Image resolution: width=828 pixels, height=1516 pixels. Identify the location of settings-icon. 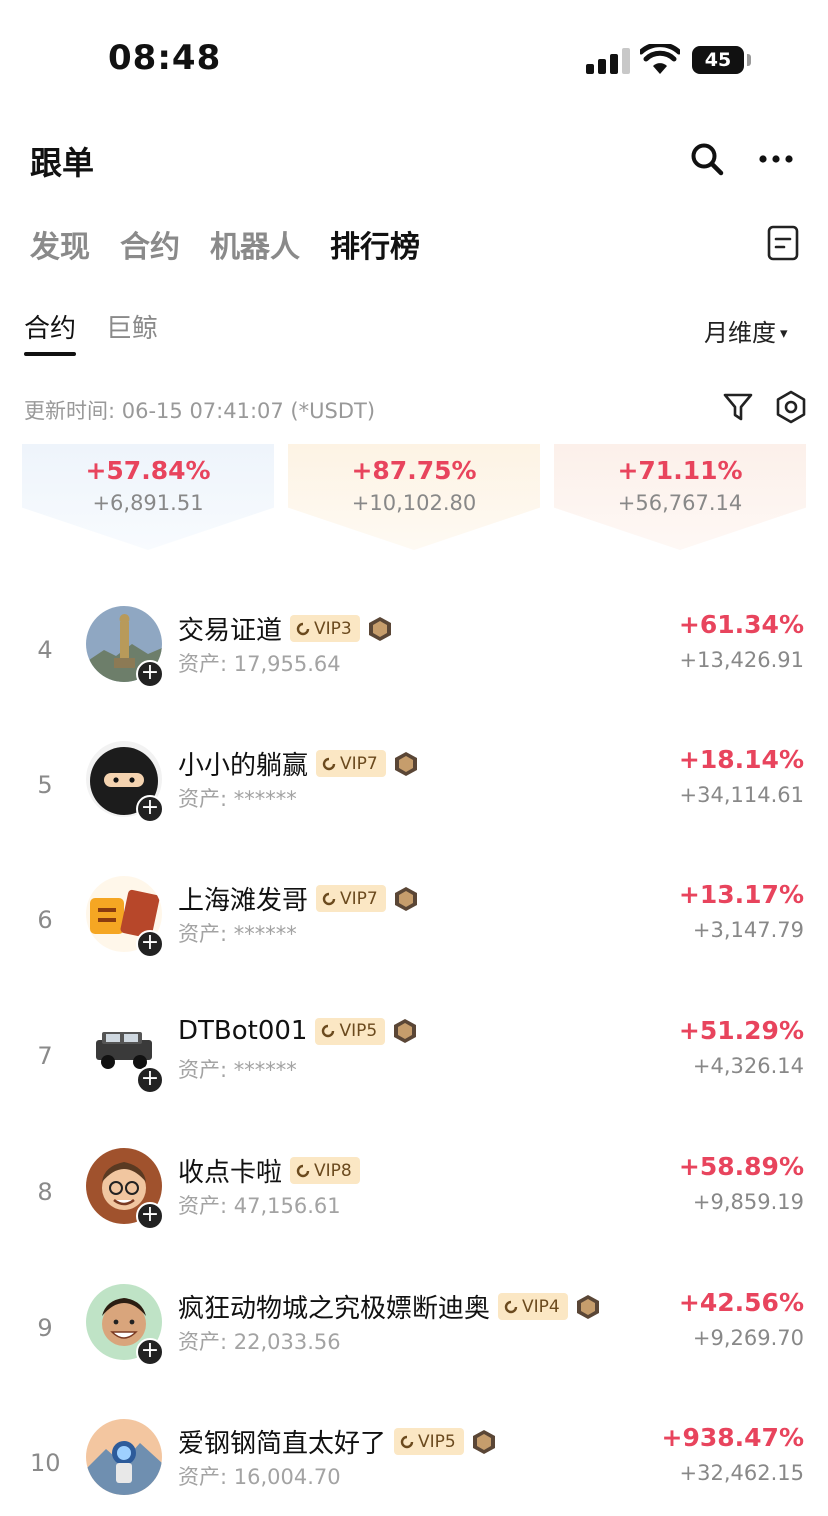
(791, 407).